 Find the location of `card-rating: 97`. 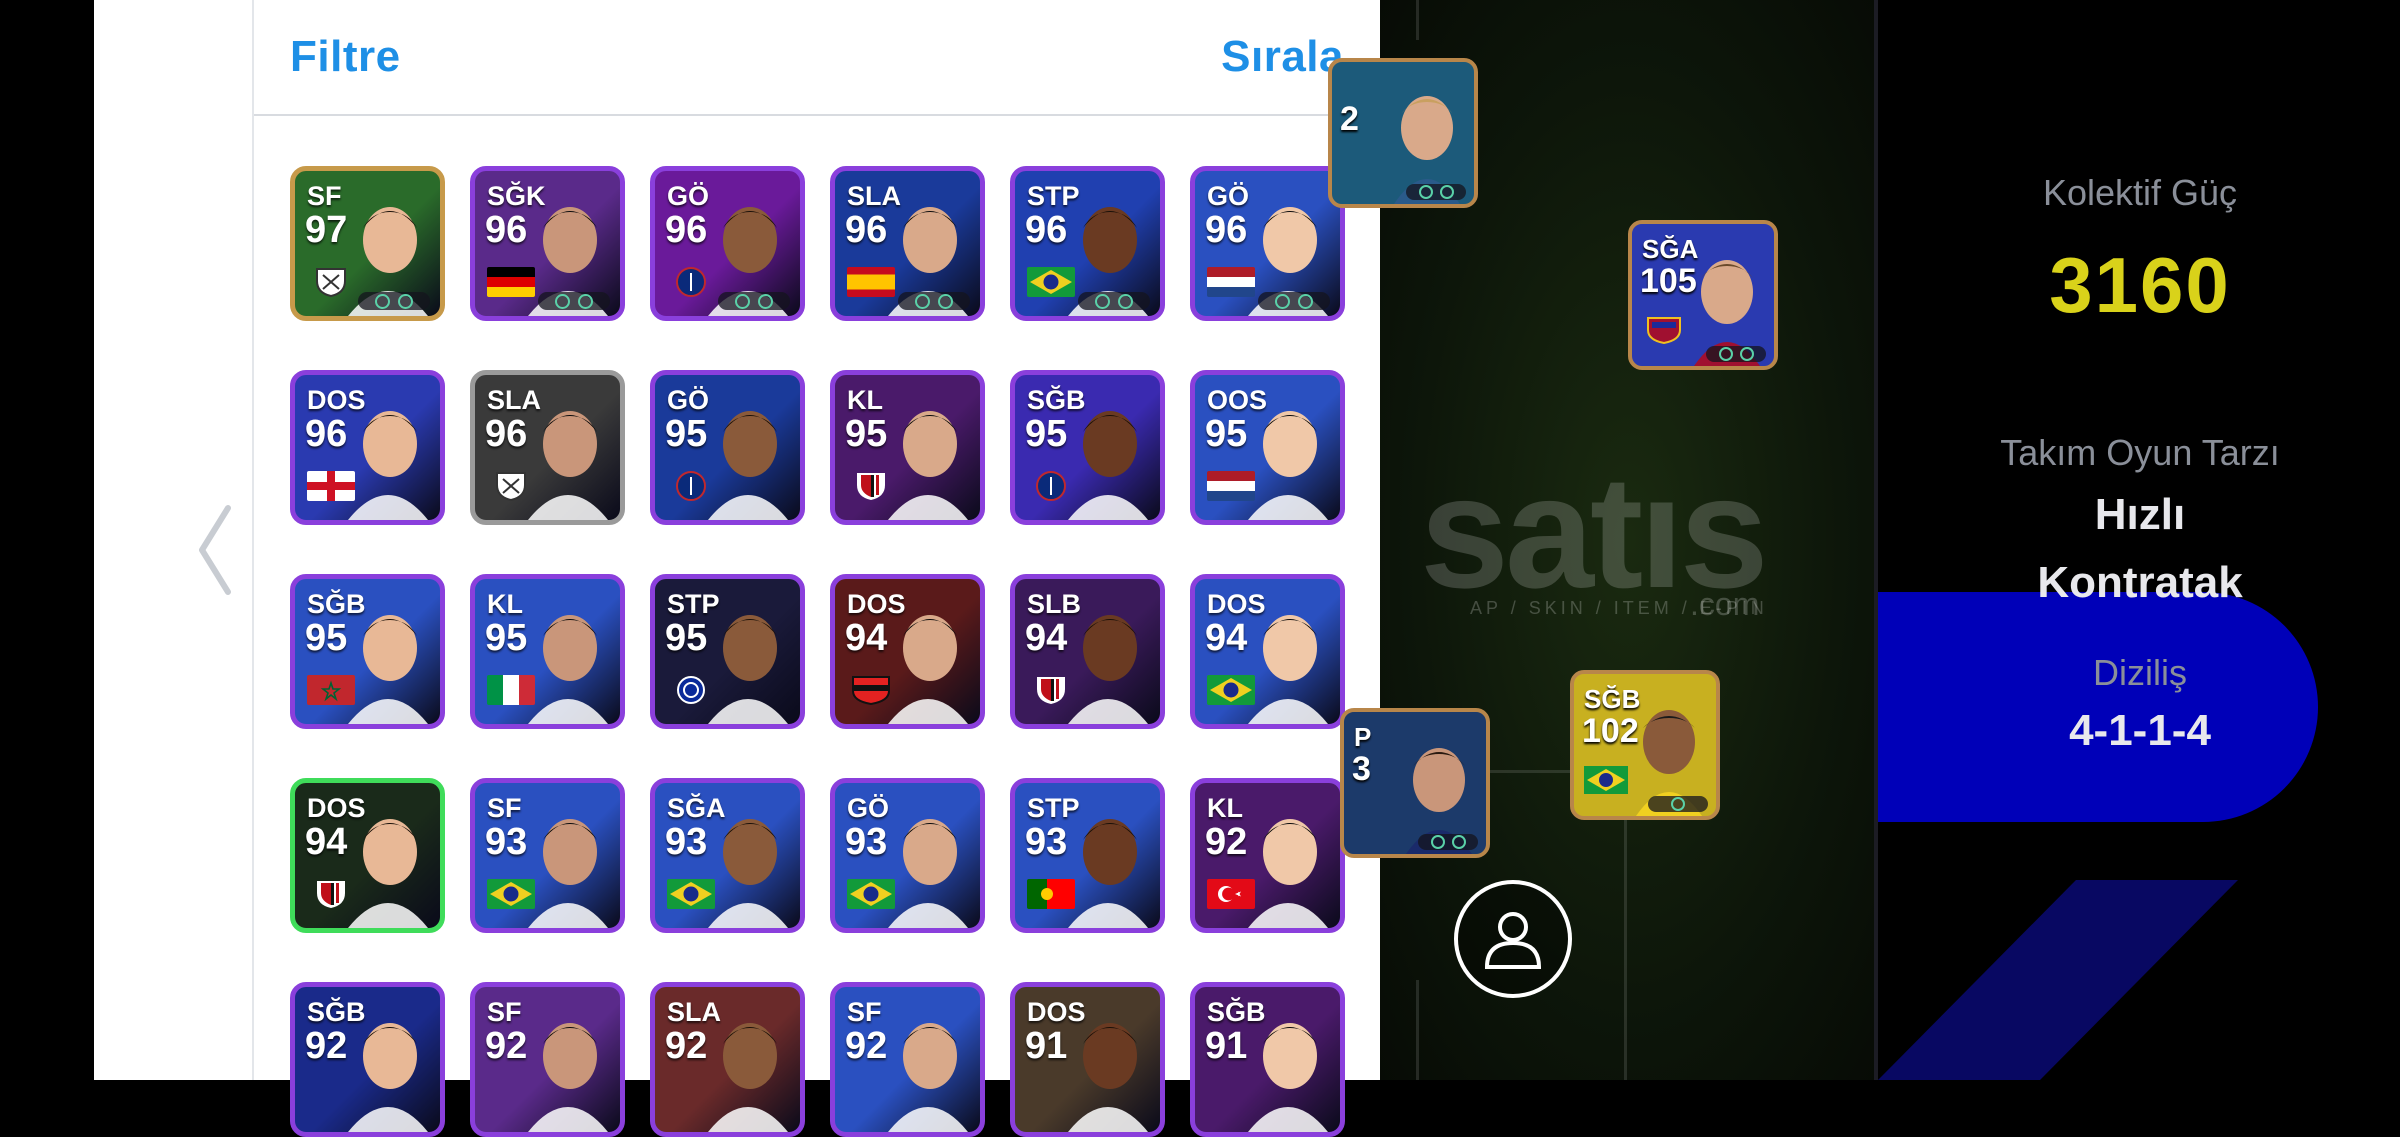

card-rating: 97 is located at coordinates (326, 230).